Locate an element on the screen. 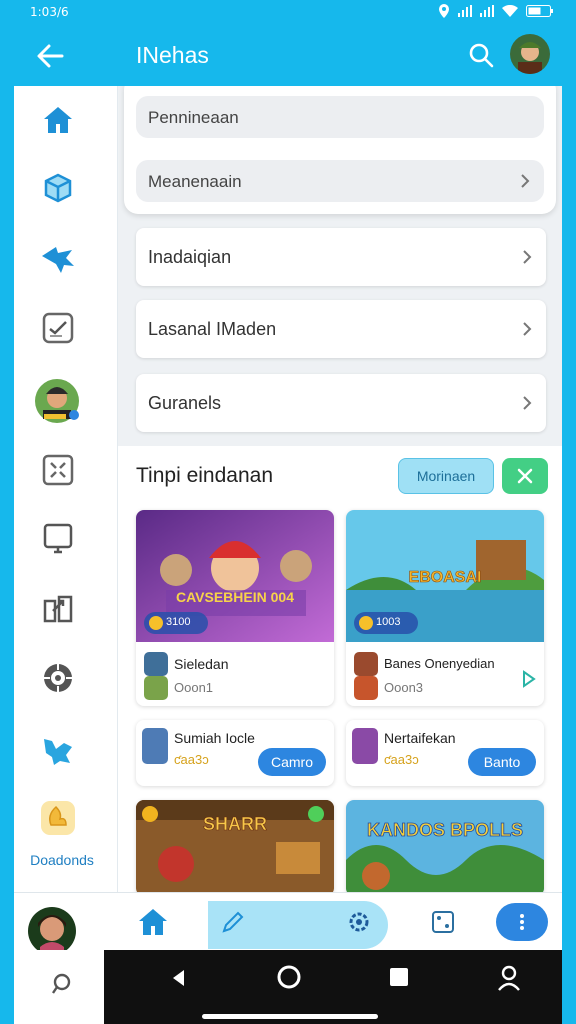 This screenshot has height=1024, width=576. status-bar: 1:03/6 is located at coordinates (288, 12).